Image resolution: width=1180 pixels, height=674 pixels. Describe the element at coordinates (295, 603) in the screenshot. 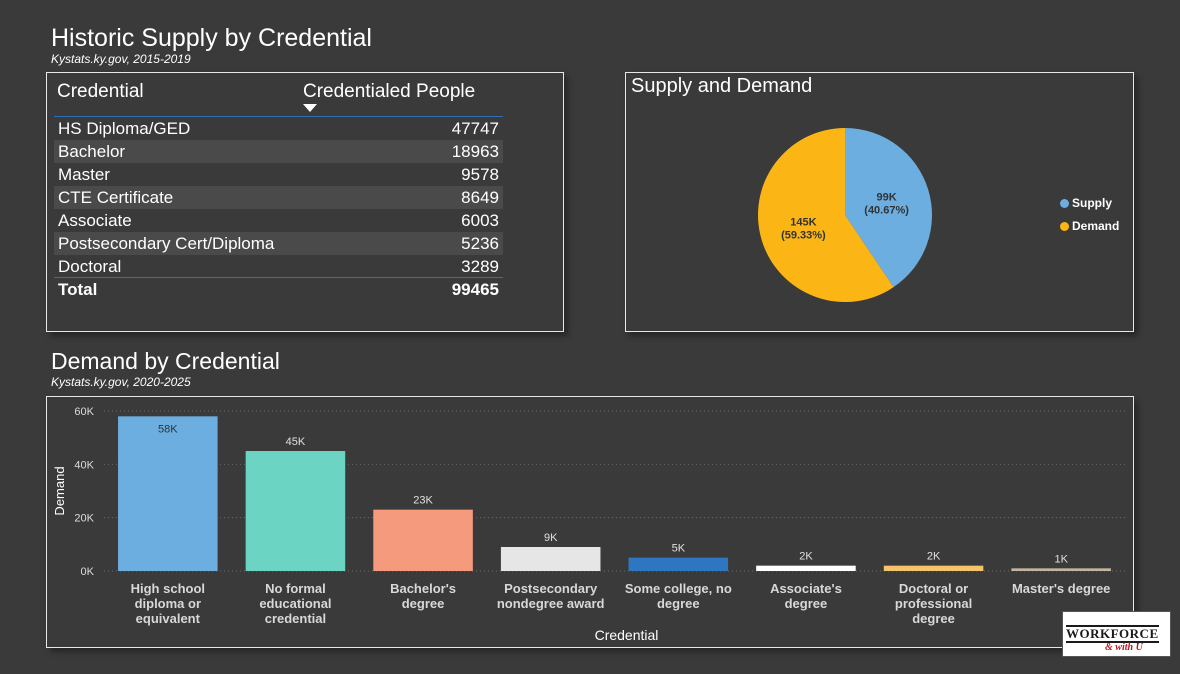

I see `x-tick-label: educational` at that location.